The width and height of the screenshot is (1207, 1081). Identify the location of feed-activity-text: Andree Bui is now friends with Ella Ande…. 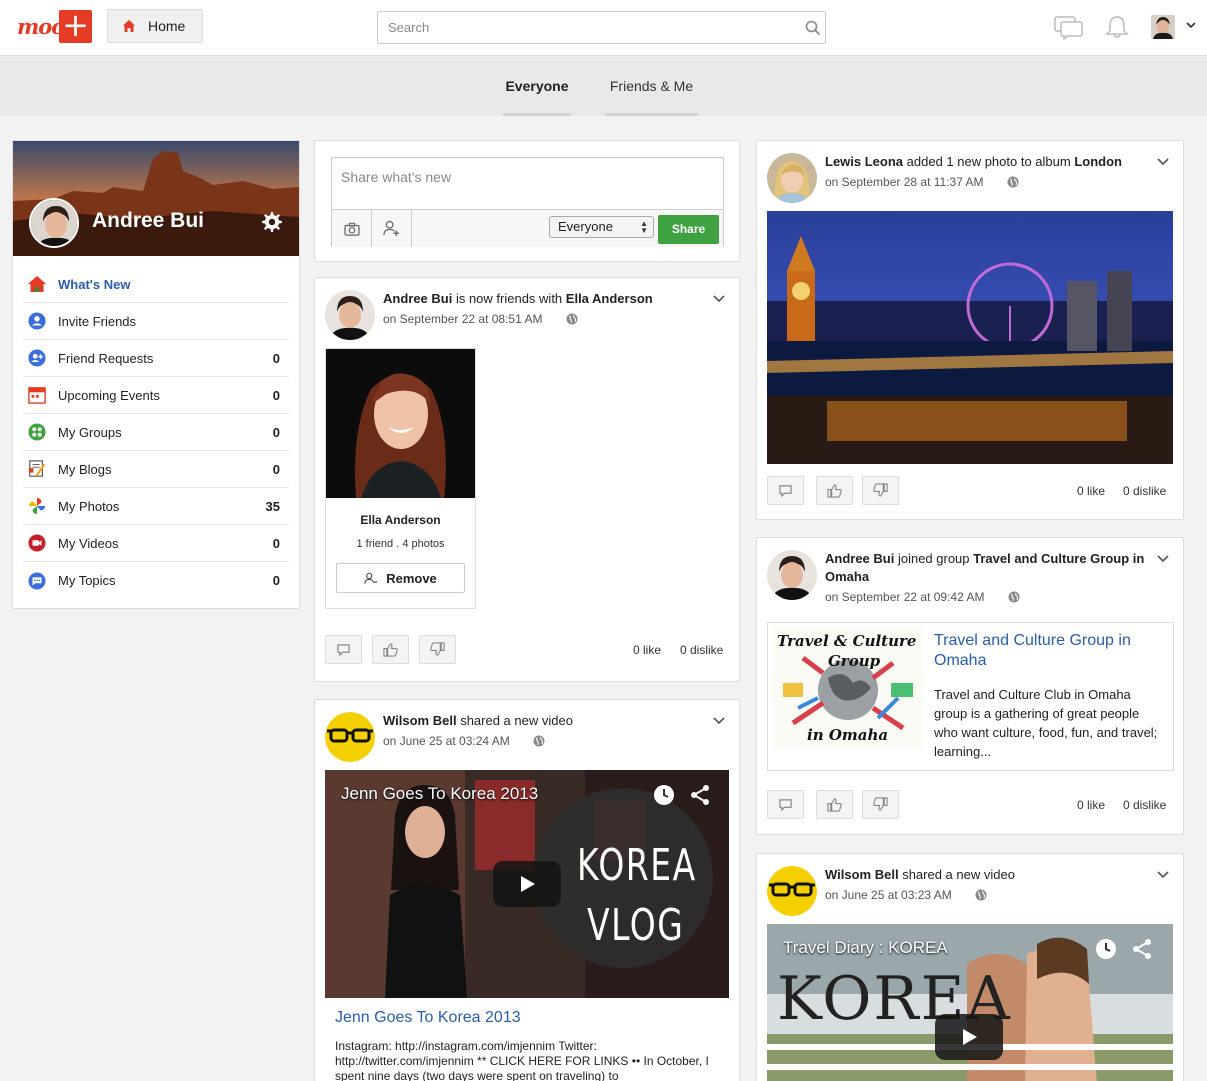
(518, 299).